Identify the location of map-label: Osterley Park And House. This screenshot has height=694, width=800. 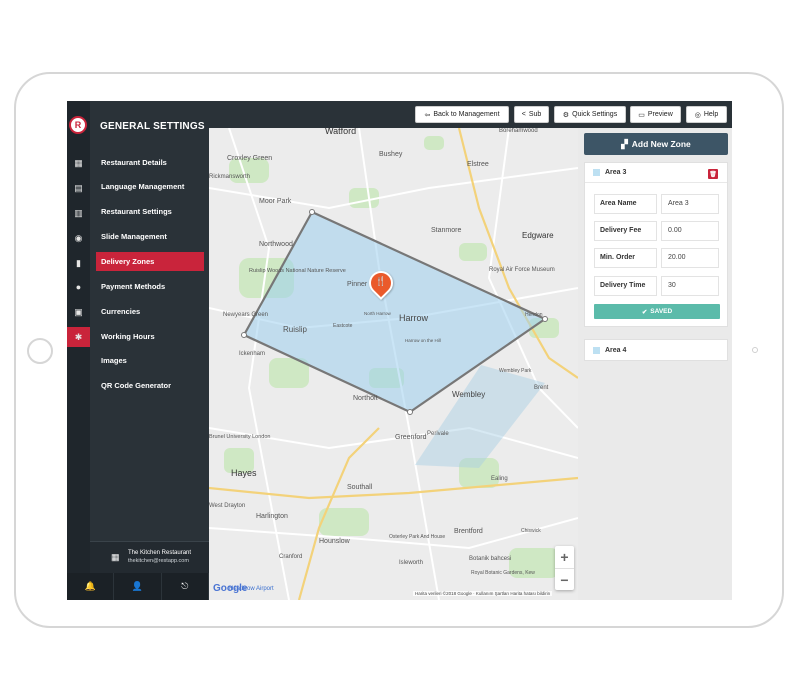
(417, 537).